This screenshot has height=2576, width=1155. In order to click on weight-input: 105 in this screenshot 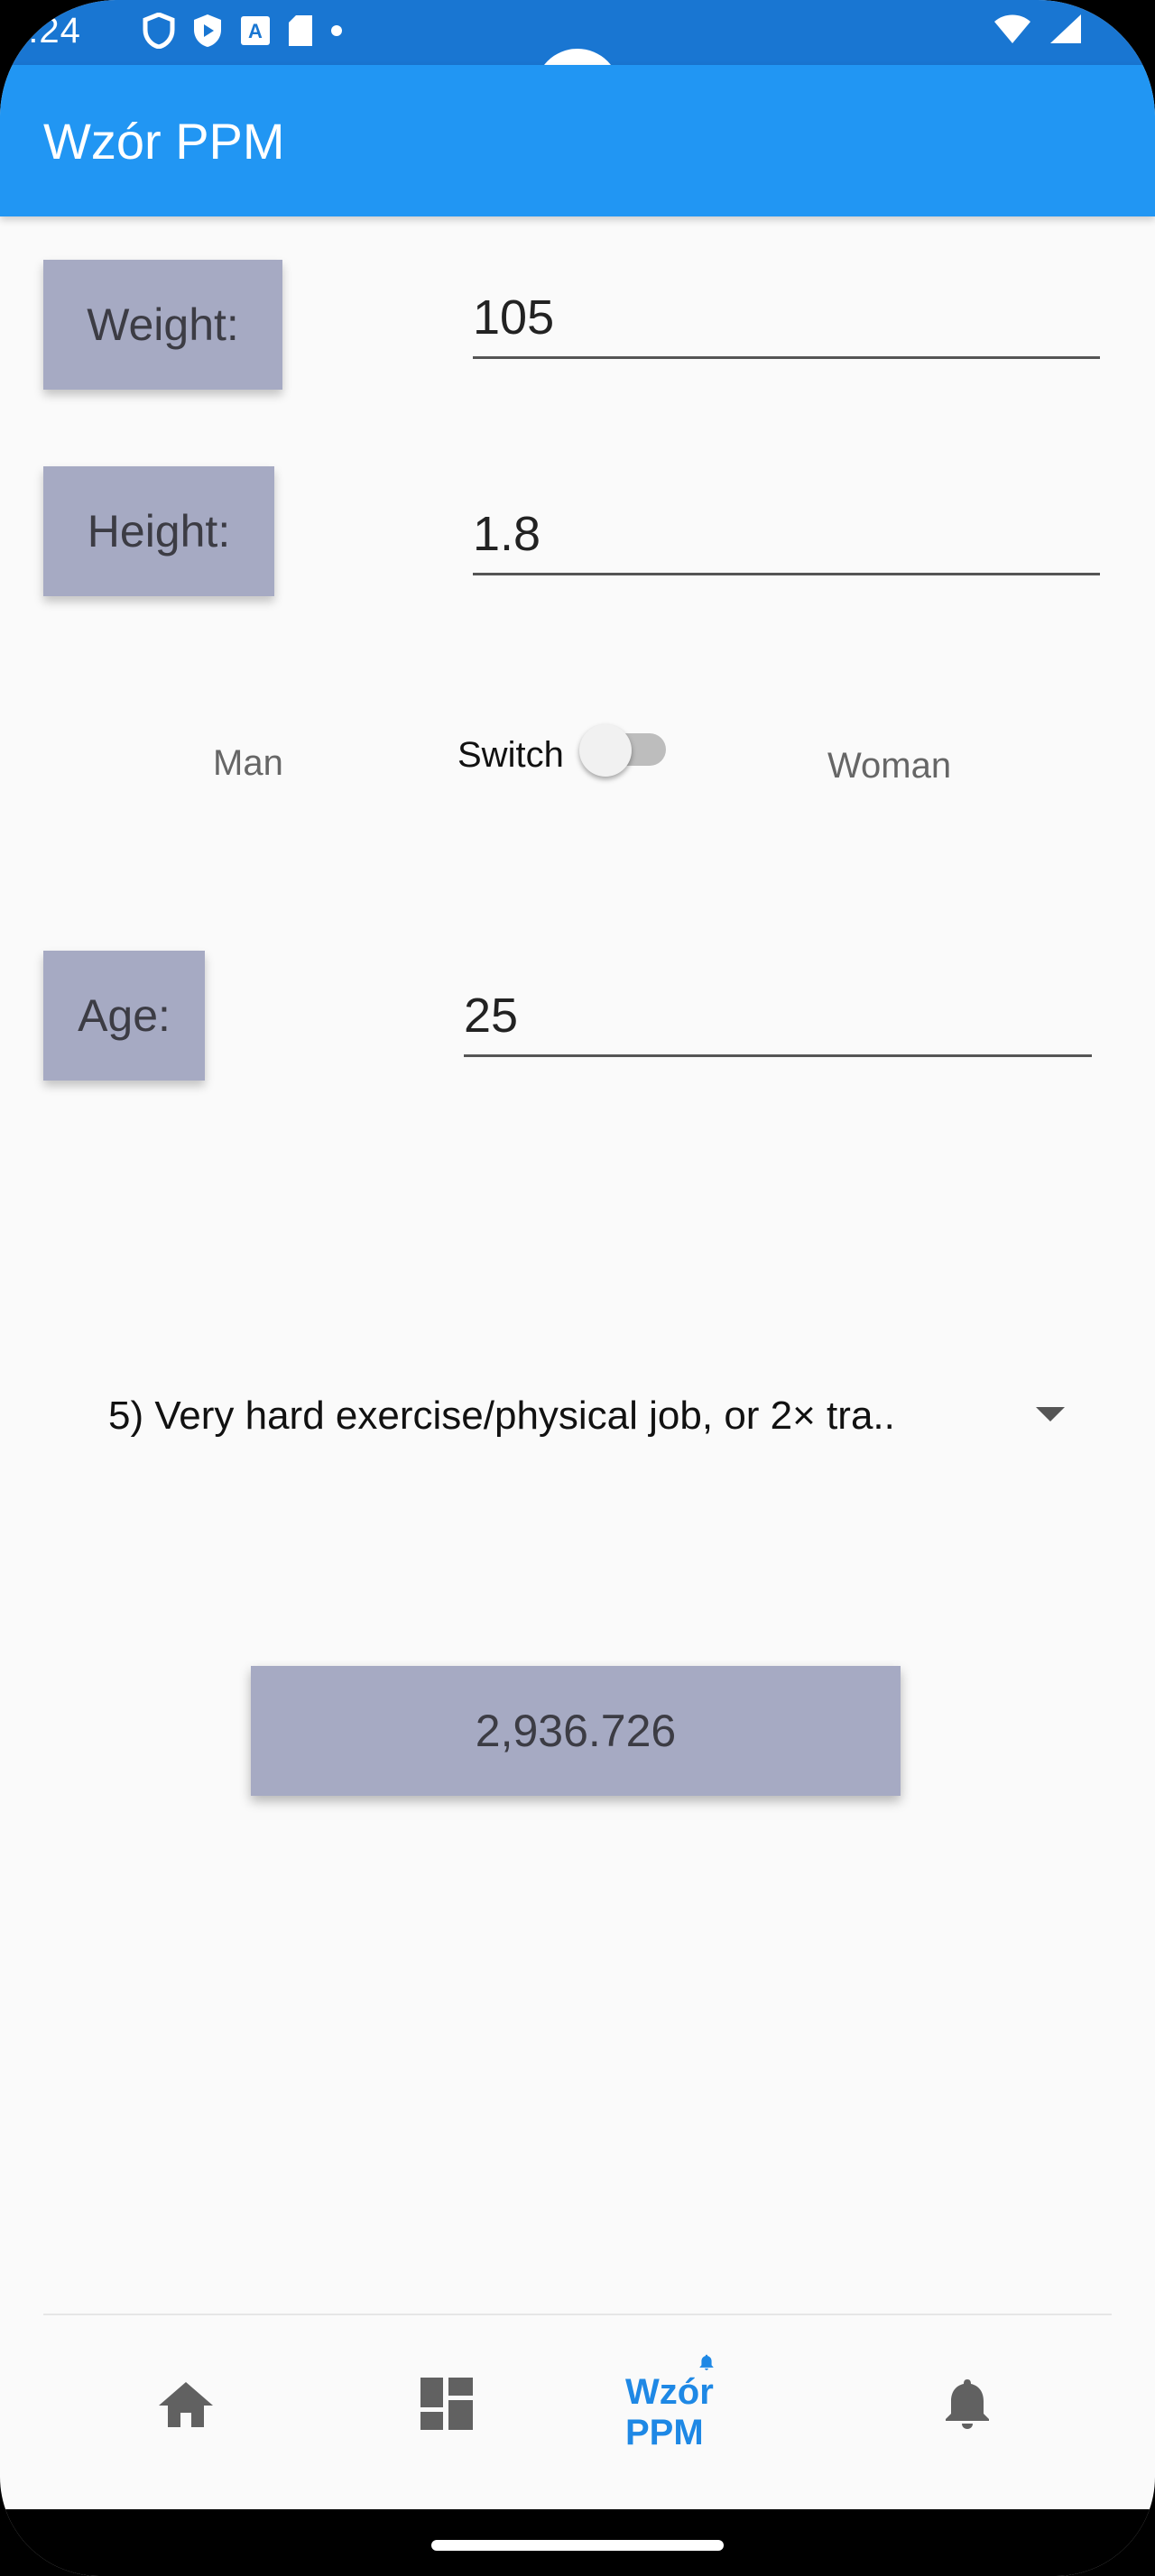, I will do `click(786, 322)`.